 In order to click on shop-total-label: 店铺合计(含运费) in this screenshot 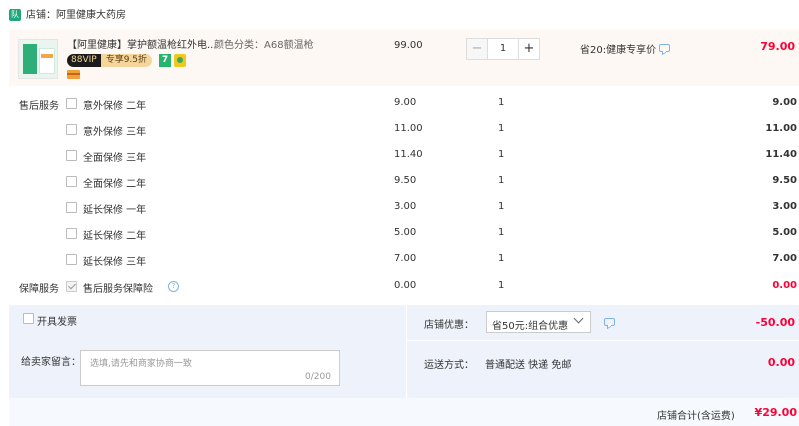, I will do `click(696, 416)`.